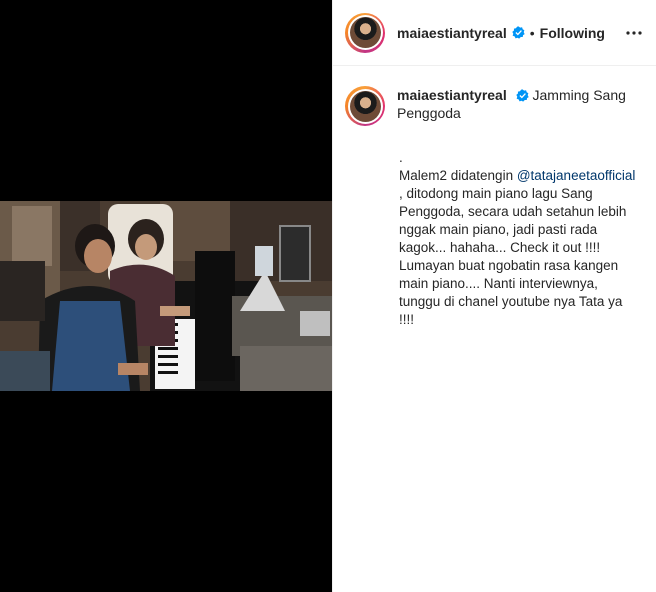 Image resolution: width=656 pixels, height=592 pixels. I want to click on mention-link: @tatajaneetaofficial, so click(576, 175).